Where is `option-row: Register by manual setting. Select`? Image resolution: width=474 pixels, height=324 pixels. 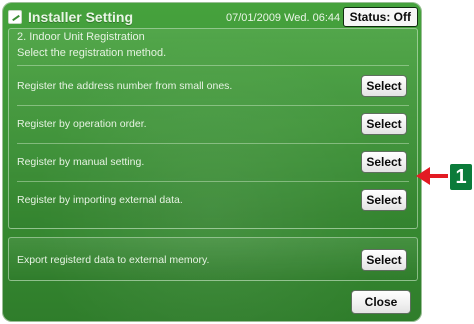 option-row: Register by manual setting. Select is located at coordinates (213, 162).